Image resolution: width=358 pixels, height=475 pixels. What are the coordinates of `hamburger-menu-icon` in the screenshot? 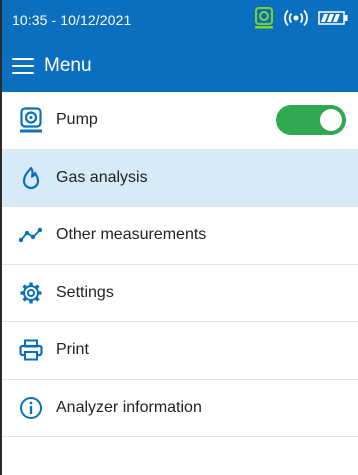 It's located at (23, 66).